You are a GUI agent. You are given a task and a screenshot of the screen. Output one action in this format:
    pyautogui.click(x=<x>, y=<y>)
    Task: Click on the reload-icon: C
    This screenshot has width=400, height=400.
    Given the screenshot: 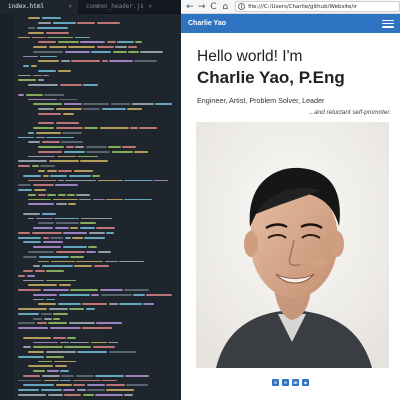 What is the action you would take?
    pyautogui.click(x=214, y=7)
    